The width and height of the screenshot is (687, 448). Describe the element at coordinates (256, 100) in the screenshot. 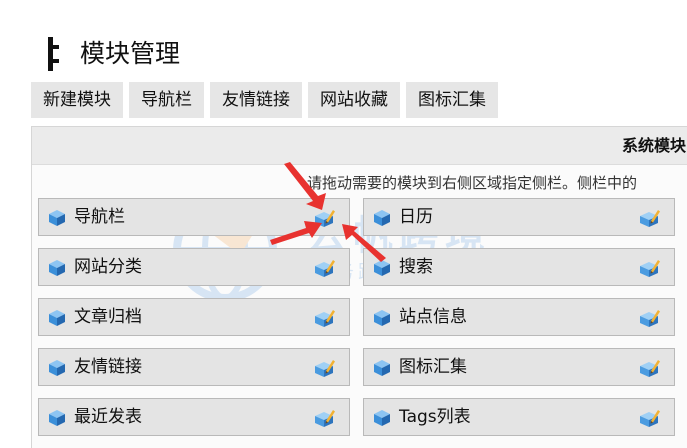

I see `tab-friend-links: 友情链接` at that location.